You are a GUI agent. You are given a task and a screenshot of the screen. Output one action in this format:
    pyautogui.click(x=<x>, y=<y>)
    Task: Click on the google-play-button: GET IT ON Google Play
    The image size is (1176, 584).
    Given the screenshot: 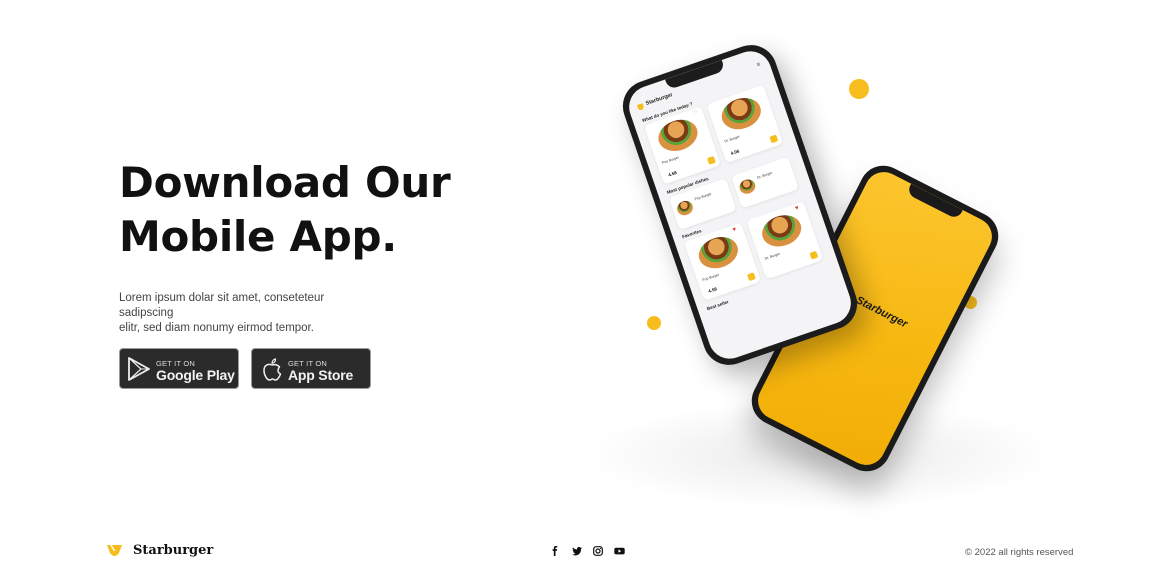 What is the action you would take?
    pyautogui.click(x=179, y=368)
    